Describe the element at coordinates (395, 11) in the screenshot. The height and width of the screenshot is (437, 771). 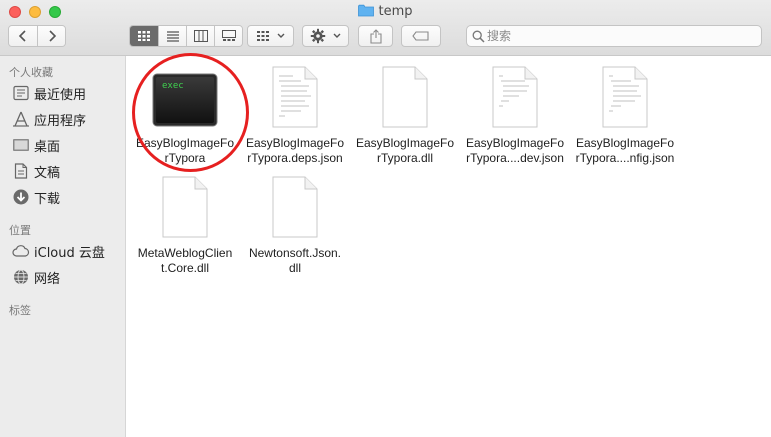
I see `window-title-text: temp` at that location.